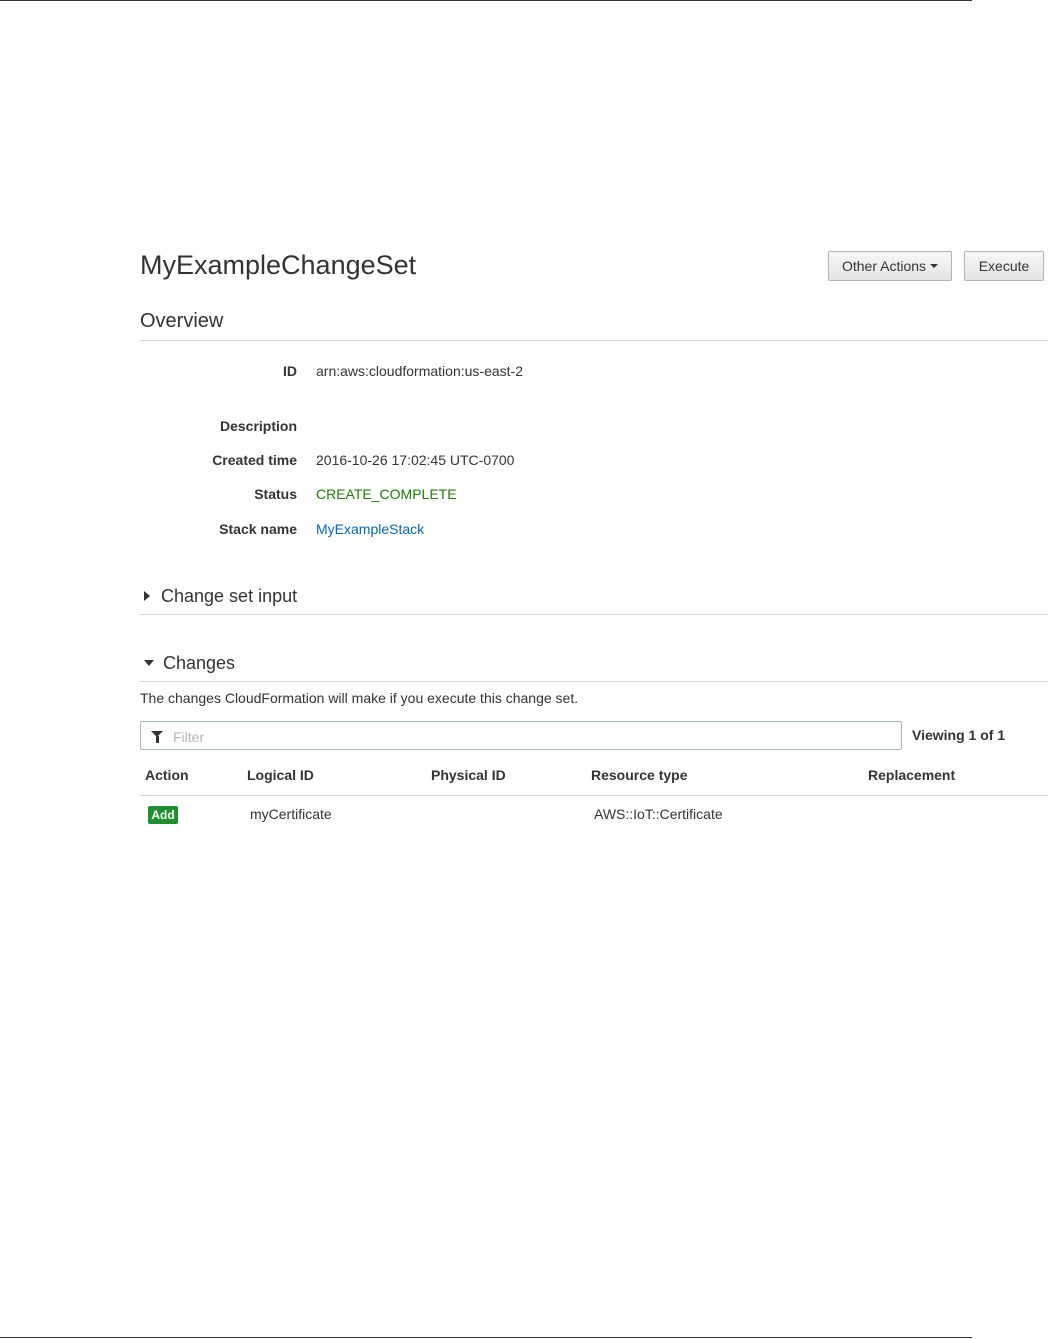 The image size is (1048, 1339). Describe the element at coordinates (254, 460) in the screenshot. I see `created-time-label: Created time` at that location.